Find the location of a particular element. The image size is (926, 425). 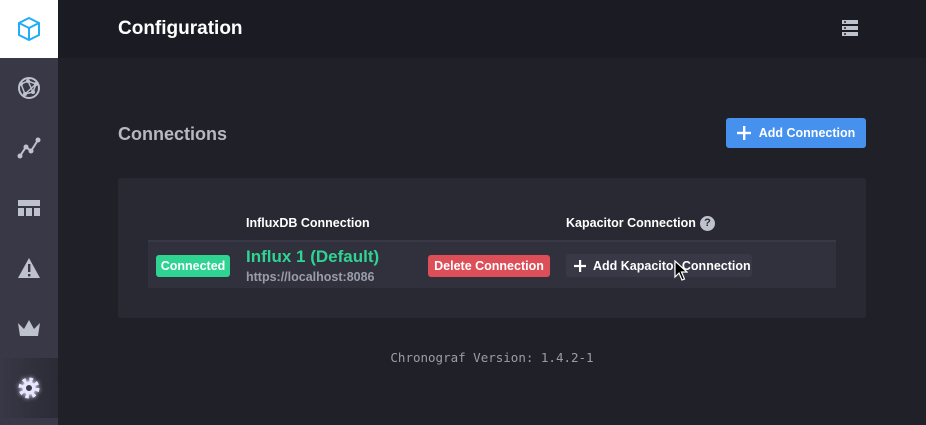

crown-icon is located at coordinates (29, 328).